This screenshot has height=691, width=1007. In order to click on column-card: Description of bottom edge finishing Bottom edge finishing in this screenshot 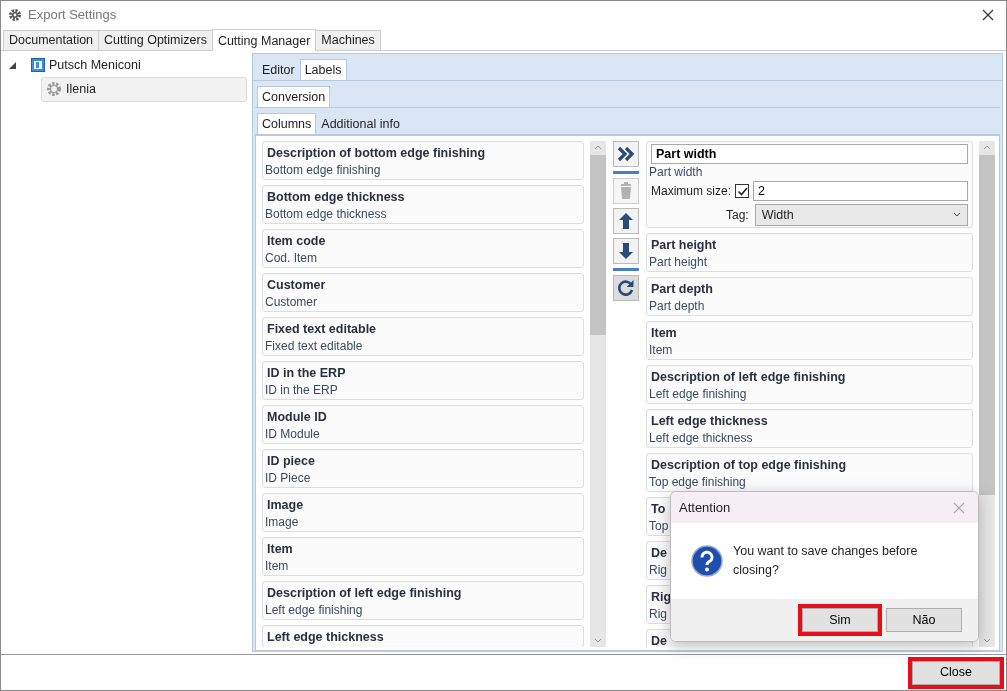, I will do `click(423, 160)`.